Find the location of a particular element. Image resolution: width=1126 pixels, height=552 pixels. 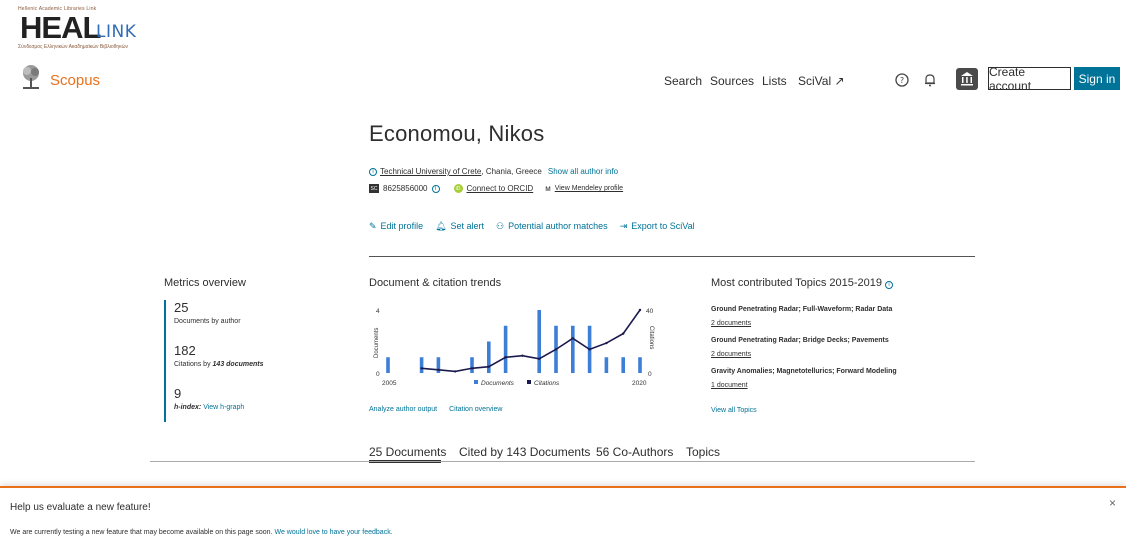

hindex-label: h-index: View h-graph is located at coordinates (209, 407).